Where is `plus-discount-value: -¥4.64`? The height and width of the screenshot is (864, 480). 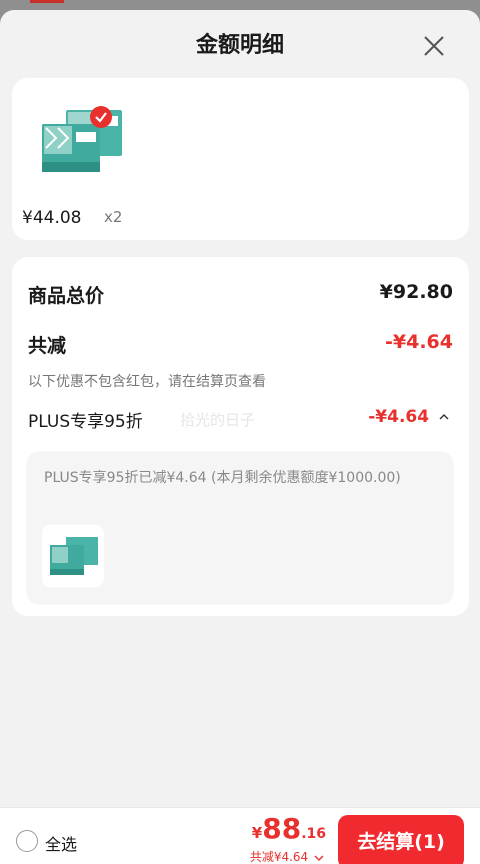
plus-discount-value: -¥4.64 is located at coordinates (399, 417).